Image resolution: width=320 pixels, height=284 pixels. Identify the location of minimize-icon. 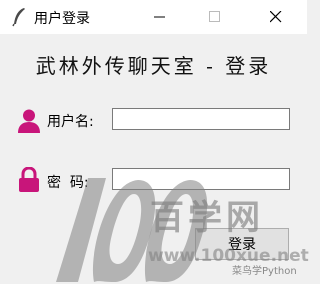
(159, 17).